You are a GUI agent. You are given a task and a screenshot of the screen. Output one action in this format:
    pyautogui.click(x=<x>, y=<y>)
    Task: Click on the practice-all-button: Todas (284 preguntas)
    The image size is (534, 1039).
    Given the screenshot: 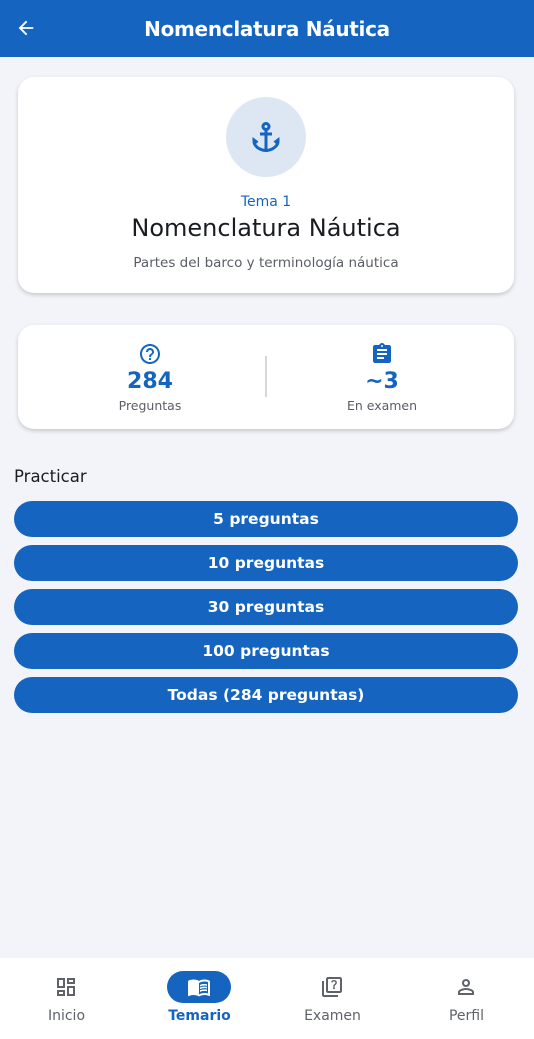 What is the action you would take?
    pyautogui.click(x=266, y=695)
    